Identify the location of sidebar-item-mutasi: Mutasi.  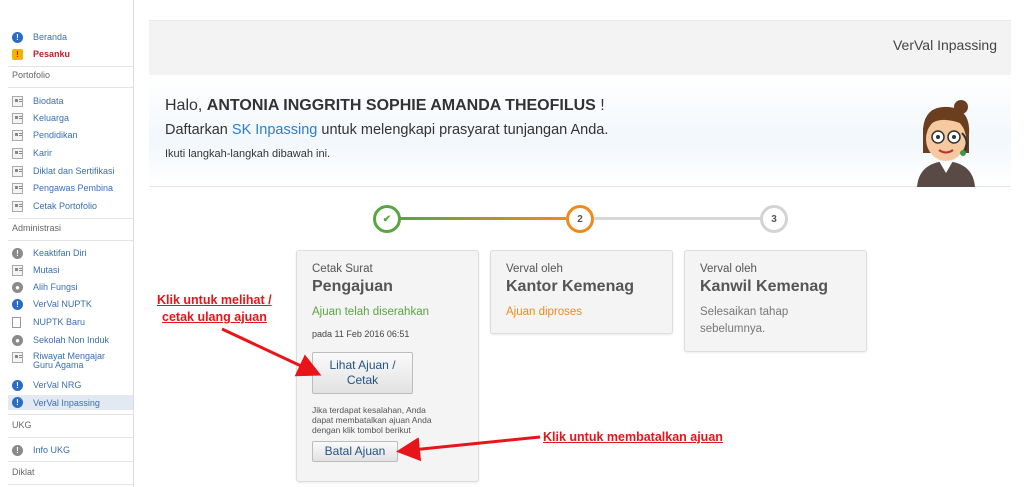
(36, 270).